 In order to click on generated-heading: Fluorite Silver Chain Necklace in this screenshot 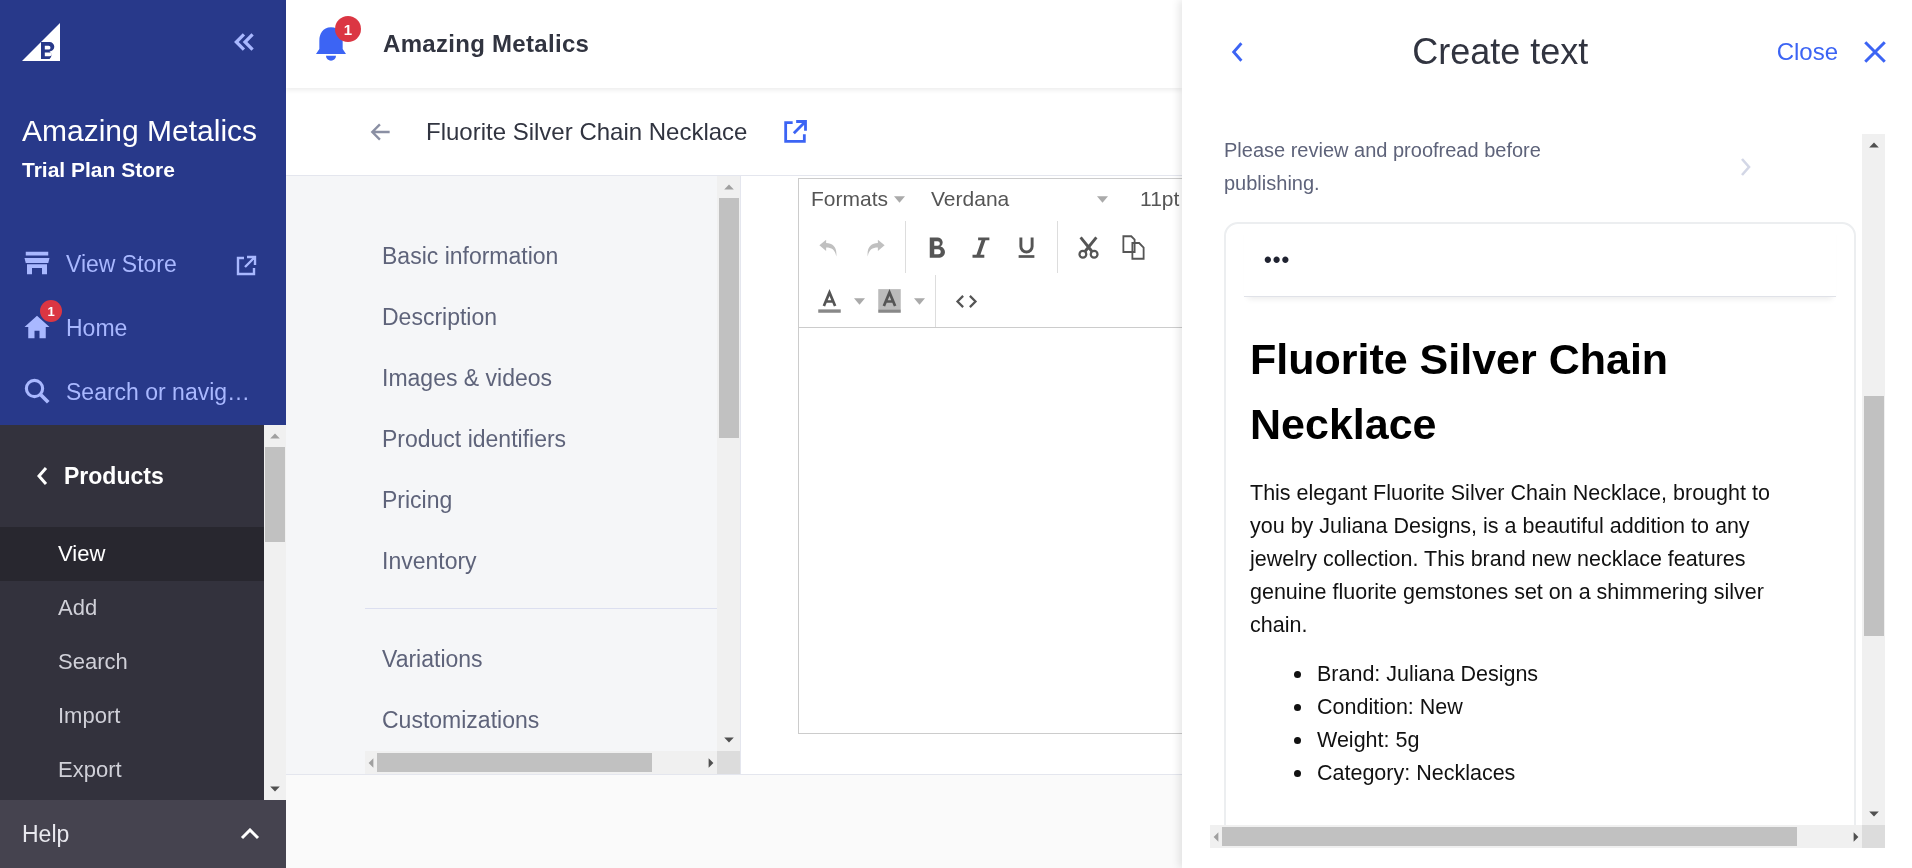, I will do `click(1460, 392)`.